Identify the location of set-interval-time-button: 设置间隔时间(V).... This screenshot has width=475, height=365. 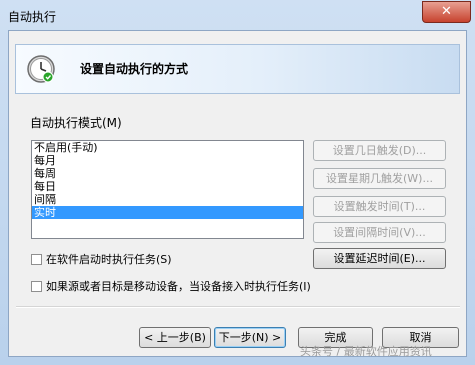
(379, 232).